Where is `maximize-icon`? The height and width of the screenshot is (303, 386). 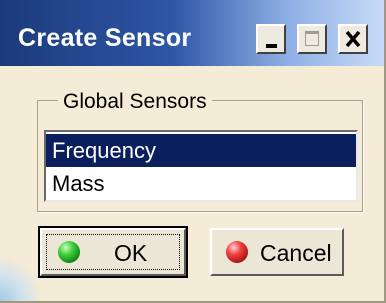
maximize-icon is located at coordinates (312, 38).